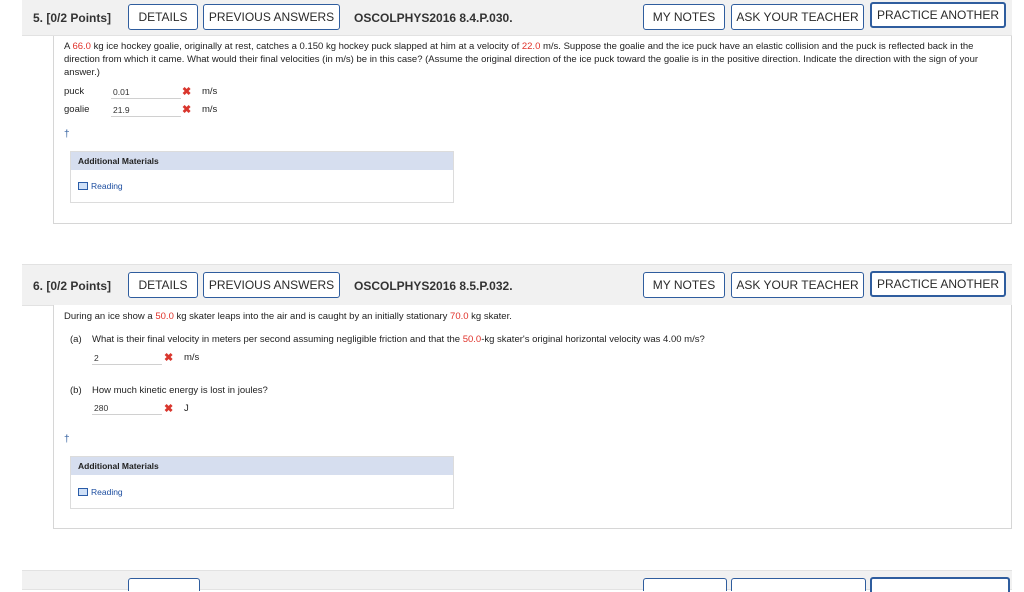 The height and width of the screenshot is (592, 1024). What do you see at coordinates (81, 46) in the screenshot?
I see `goalie-mass-value: 66.0` at bounding box center [81, 46].